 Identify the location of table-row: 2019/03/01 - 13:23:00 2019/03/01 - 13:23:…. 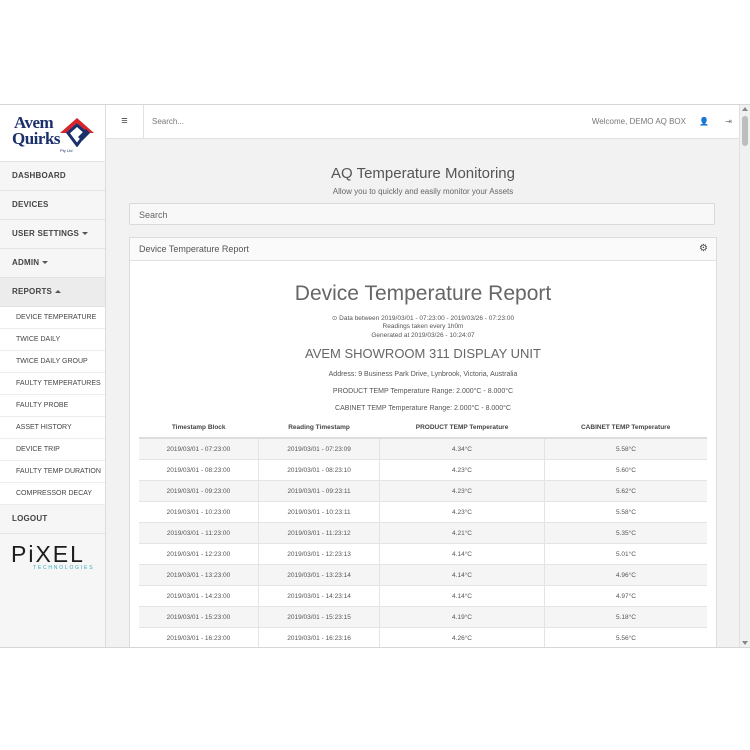
(423, 575).